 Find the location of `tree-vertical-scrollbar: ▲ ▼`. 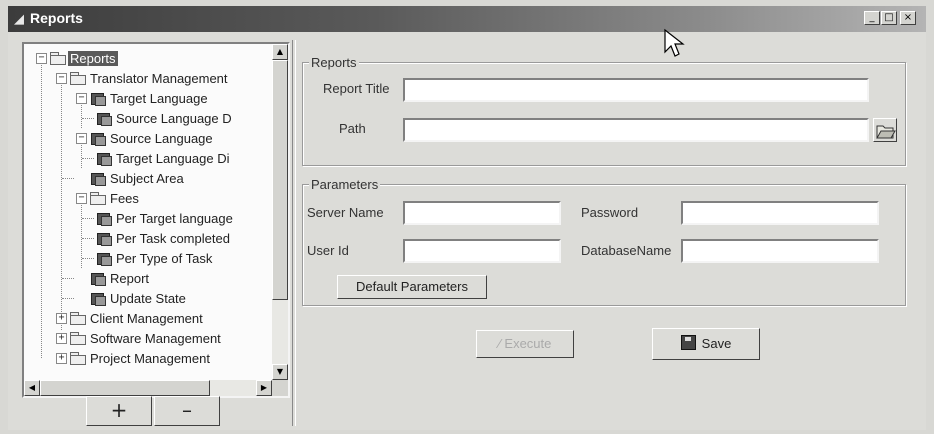

tree-vertical-scrollbar: ▲ ▼ is located at coordinates (280, 212).